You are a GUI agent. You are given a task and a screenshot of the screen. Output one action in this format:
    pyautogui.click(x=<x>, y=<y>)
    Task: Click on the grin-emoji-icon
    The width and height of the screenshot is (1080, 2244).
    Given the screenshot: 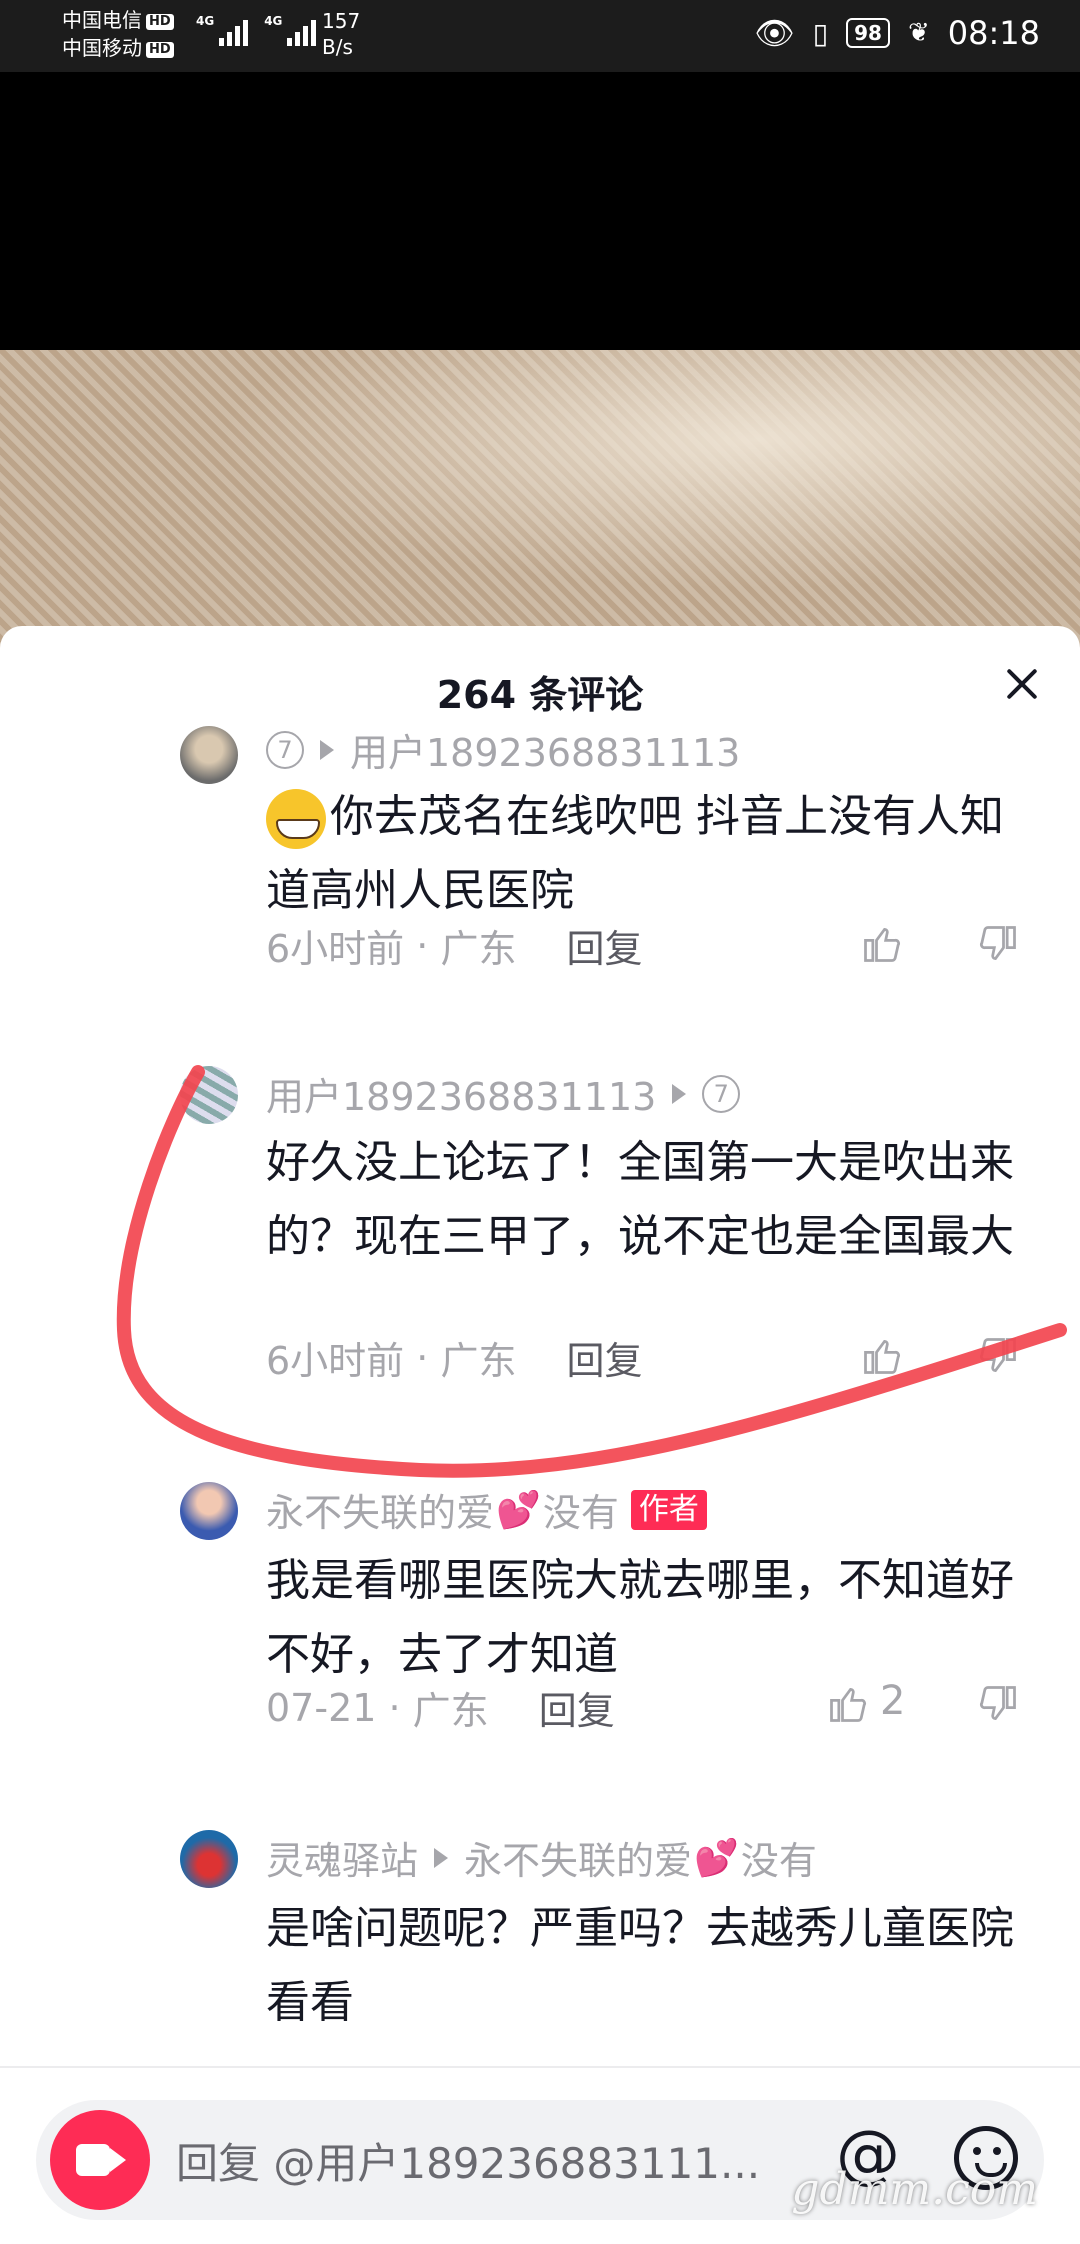 What is the action you would take?
    pyautogui.click(x=296, y=819)
    